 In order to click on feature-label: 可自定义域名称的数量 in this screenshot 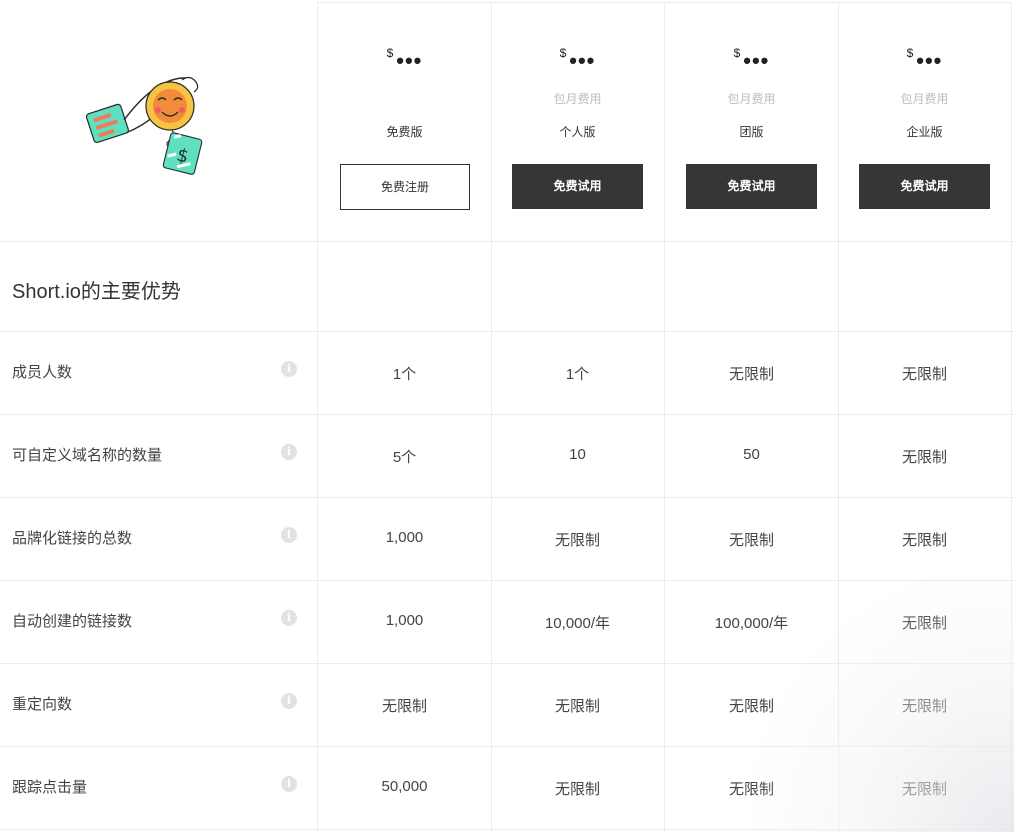, I will do `click(87, 455)`.